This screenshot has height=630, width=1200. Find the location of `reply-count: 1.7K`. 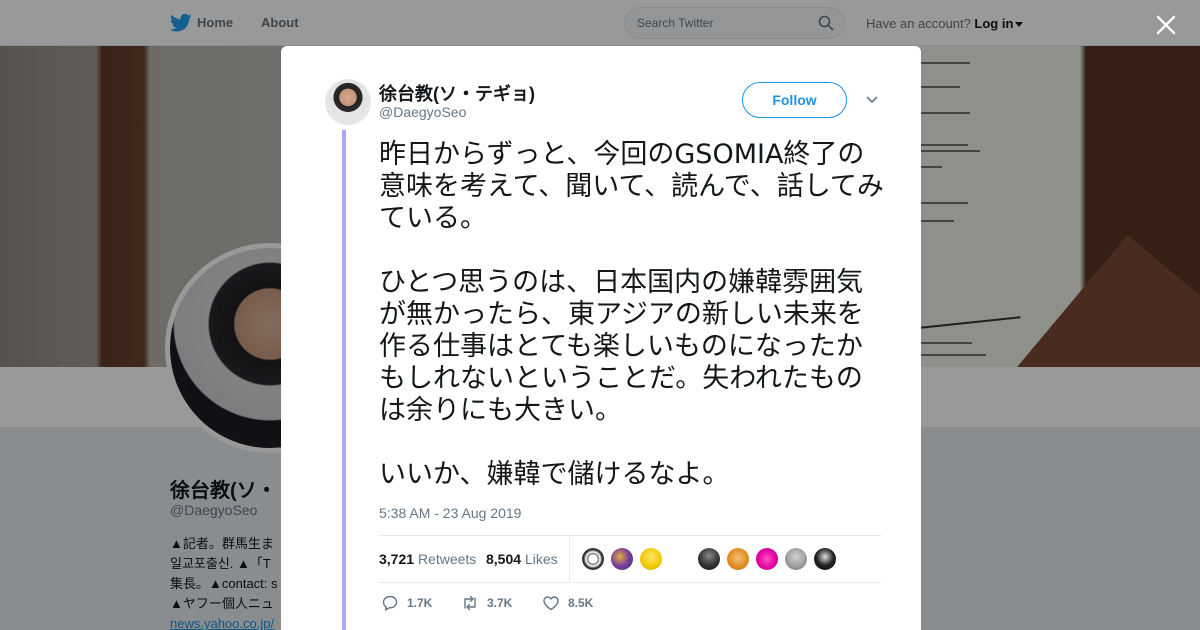

reply-count: 1.7K is located at coordinates (420, 603).